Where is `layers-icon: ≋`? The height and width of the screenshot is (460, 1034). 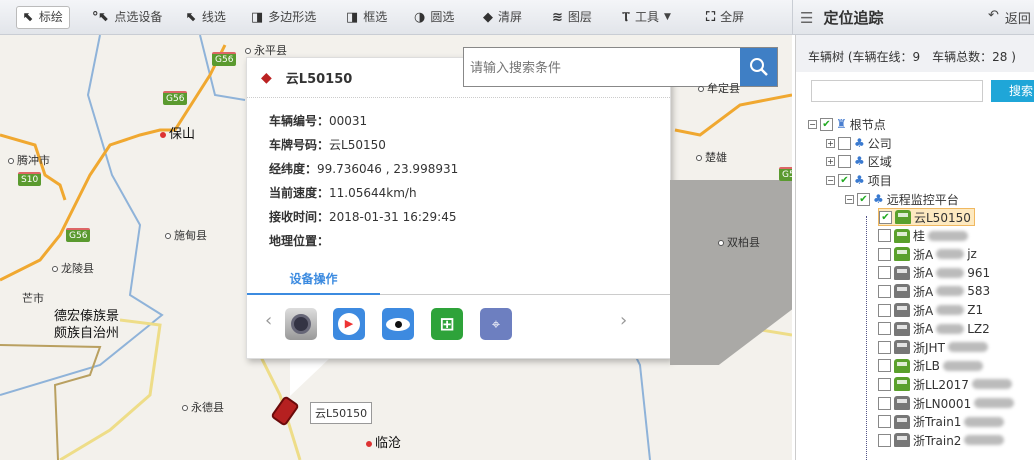 layers-icon: ≋ is located at coordinates (557, 17).